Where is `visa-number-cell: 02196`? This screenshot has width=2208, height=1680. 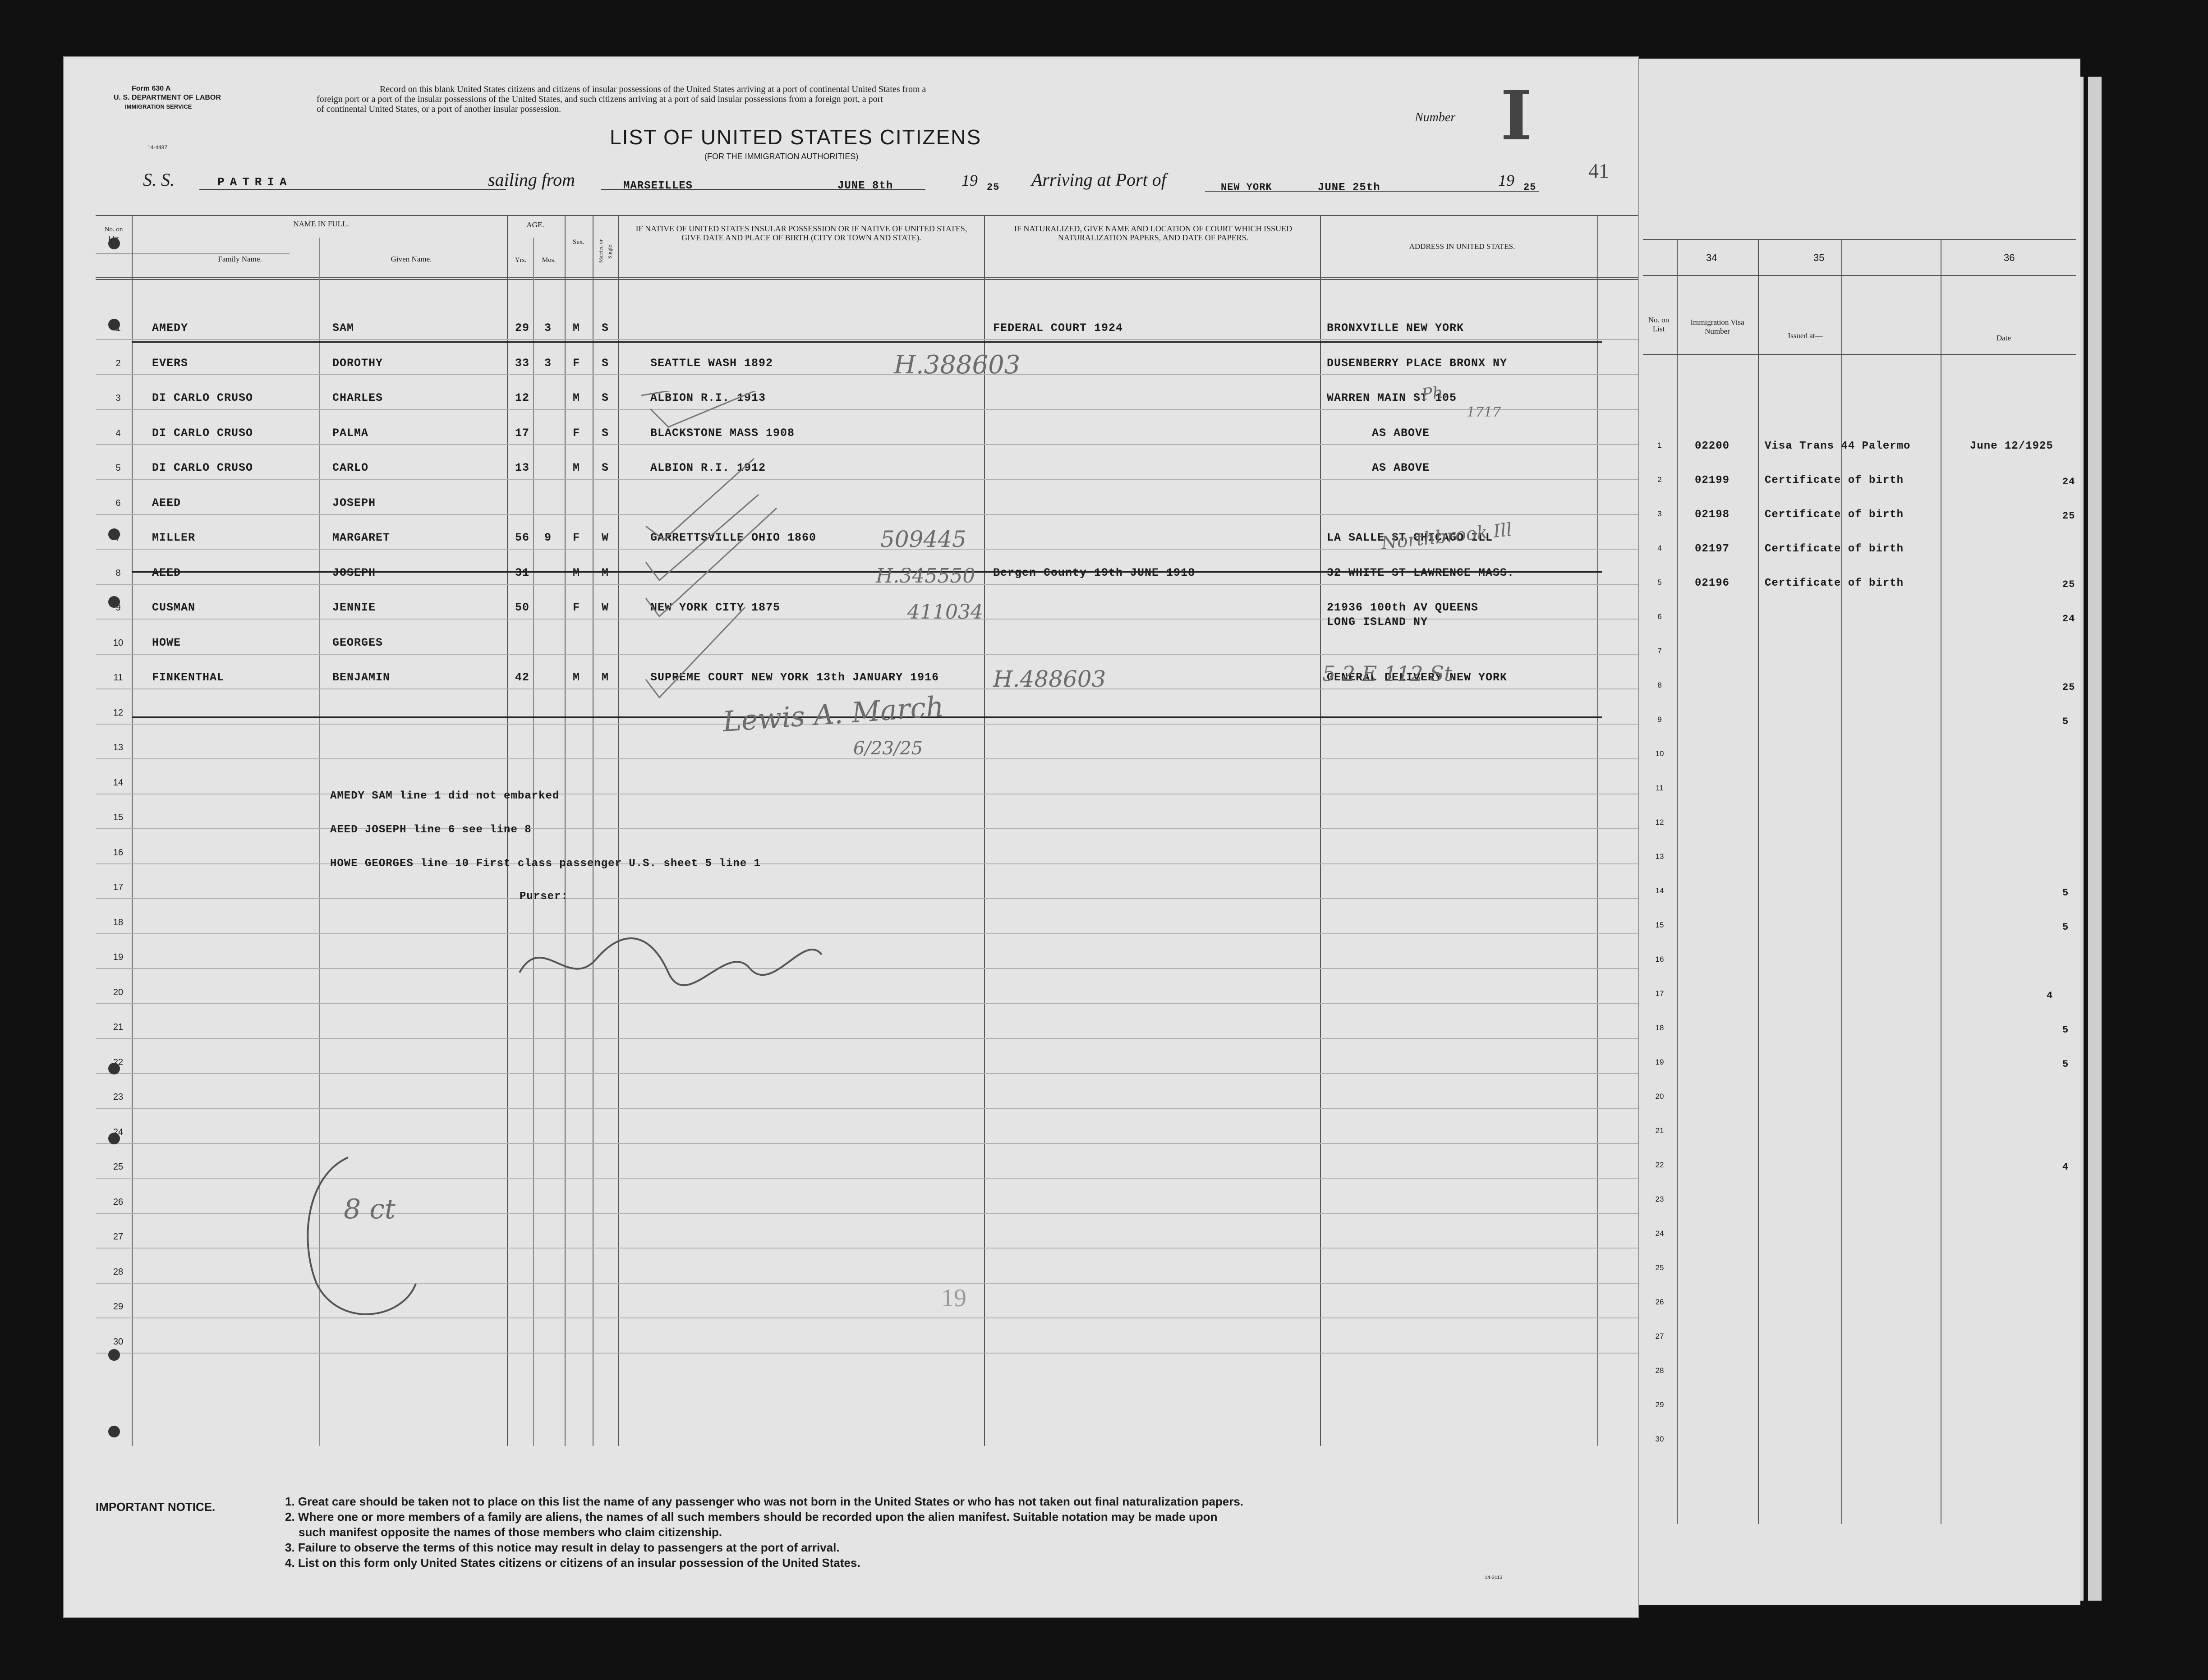
visa-number-cell: 02196 is located at coordinates (1713, 583).